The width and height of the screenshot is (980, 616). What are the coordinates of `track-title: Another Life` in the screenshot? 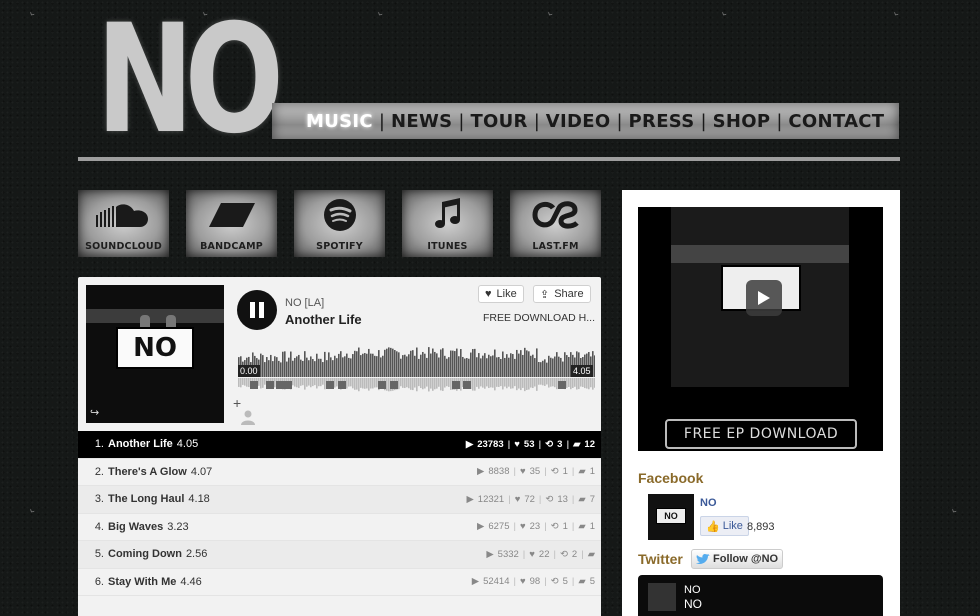 It's located at (323, 319).